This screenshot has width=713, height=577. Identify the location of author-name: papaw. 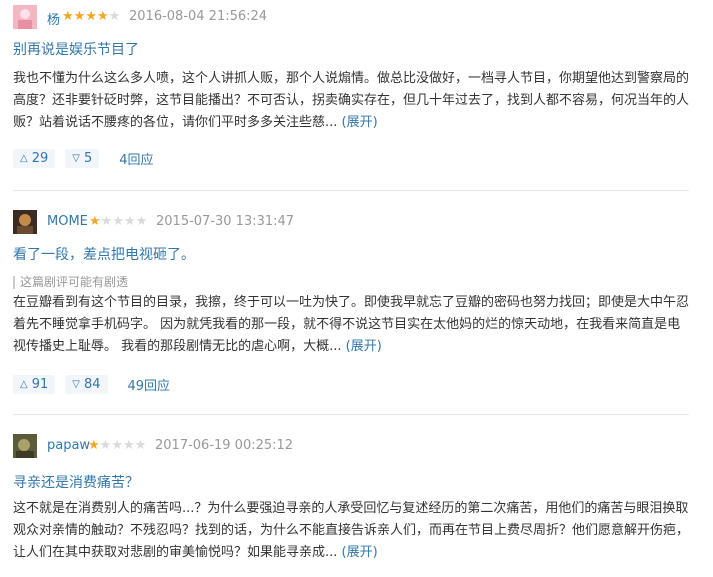
(68, 445).